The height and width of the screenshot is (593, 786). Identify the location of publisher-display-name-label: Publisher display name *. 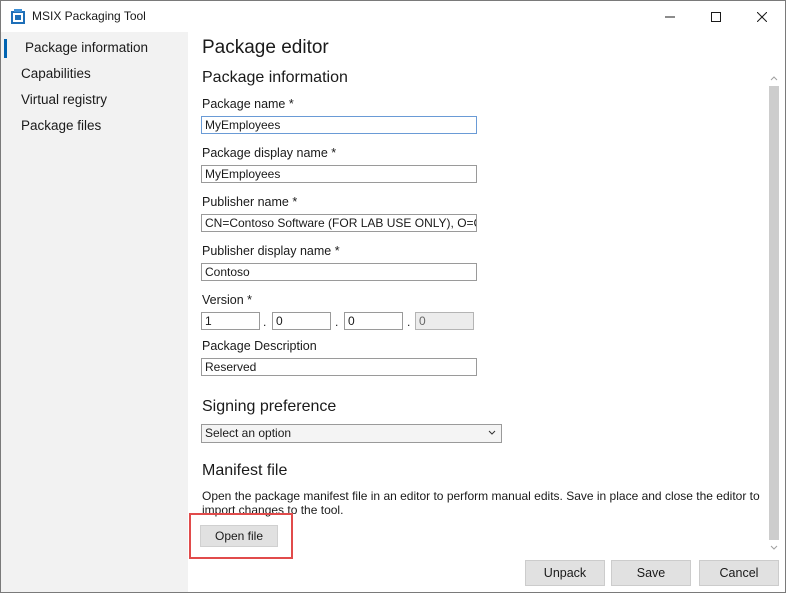
(271, 251).